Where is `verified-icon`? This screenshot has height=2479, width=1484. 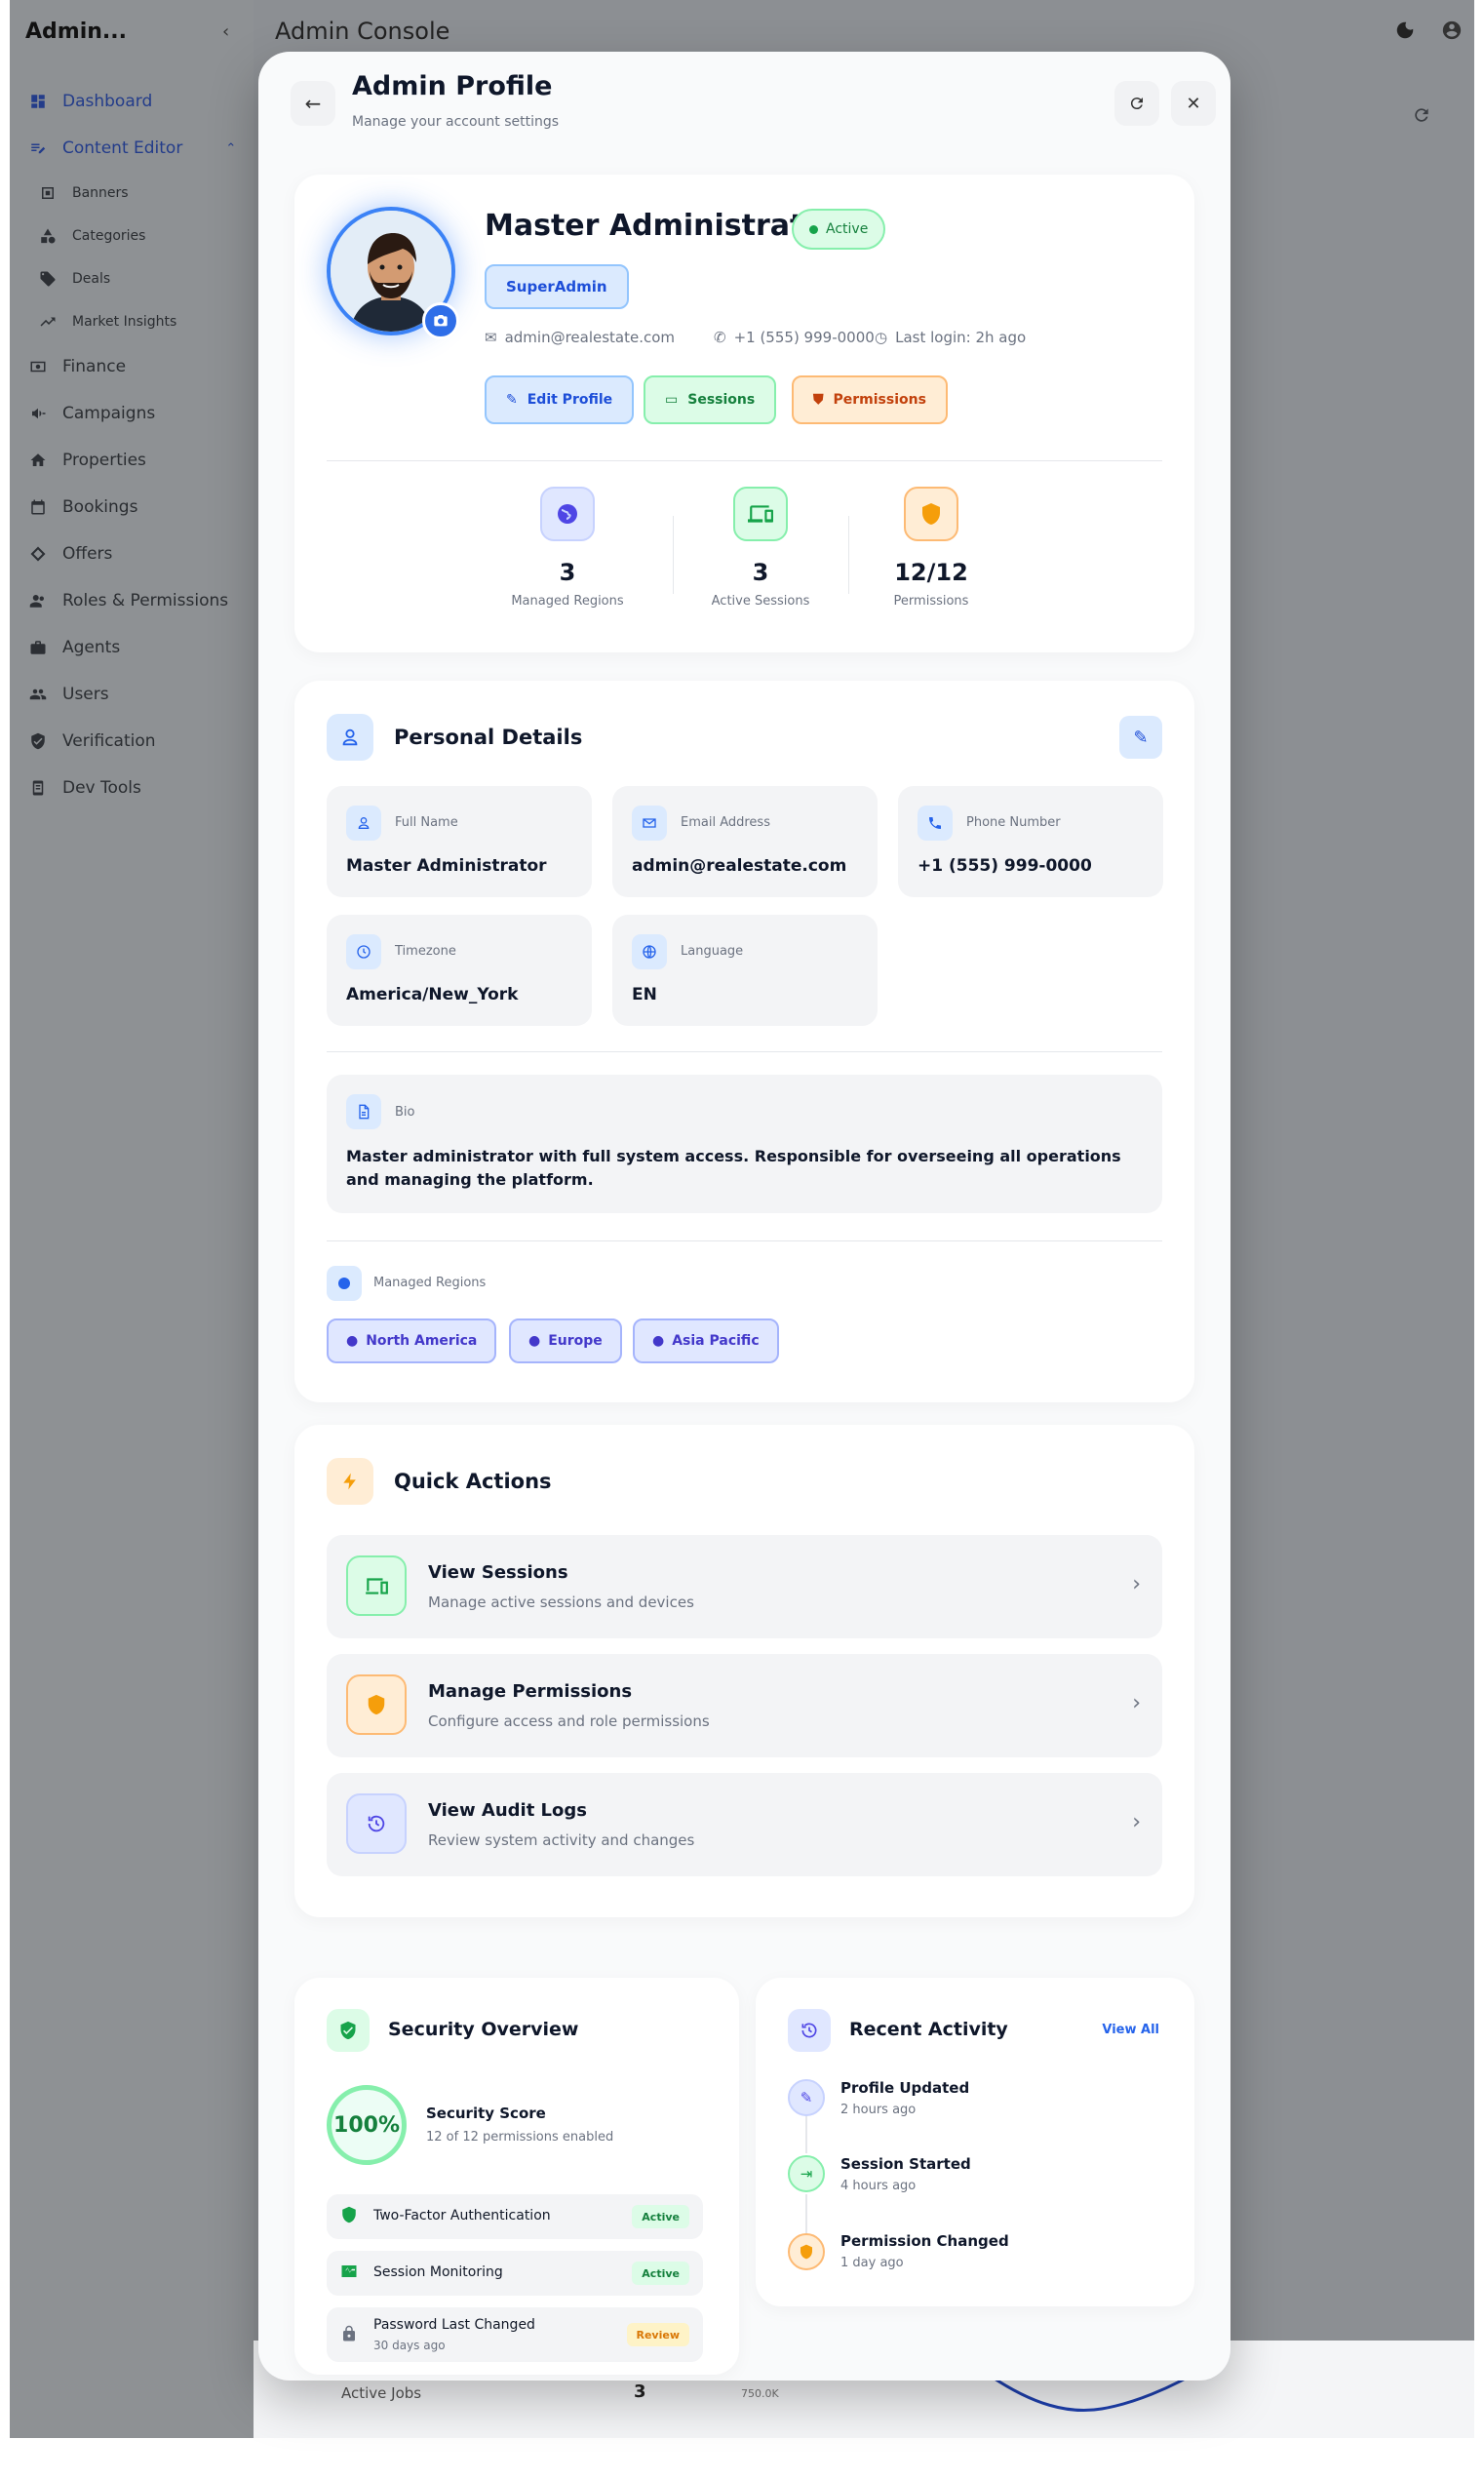 verified-icon is located at coordinates (38, 741).